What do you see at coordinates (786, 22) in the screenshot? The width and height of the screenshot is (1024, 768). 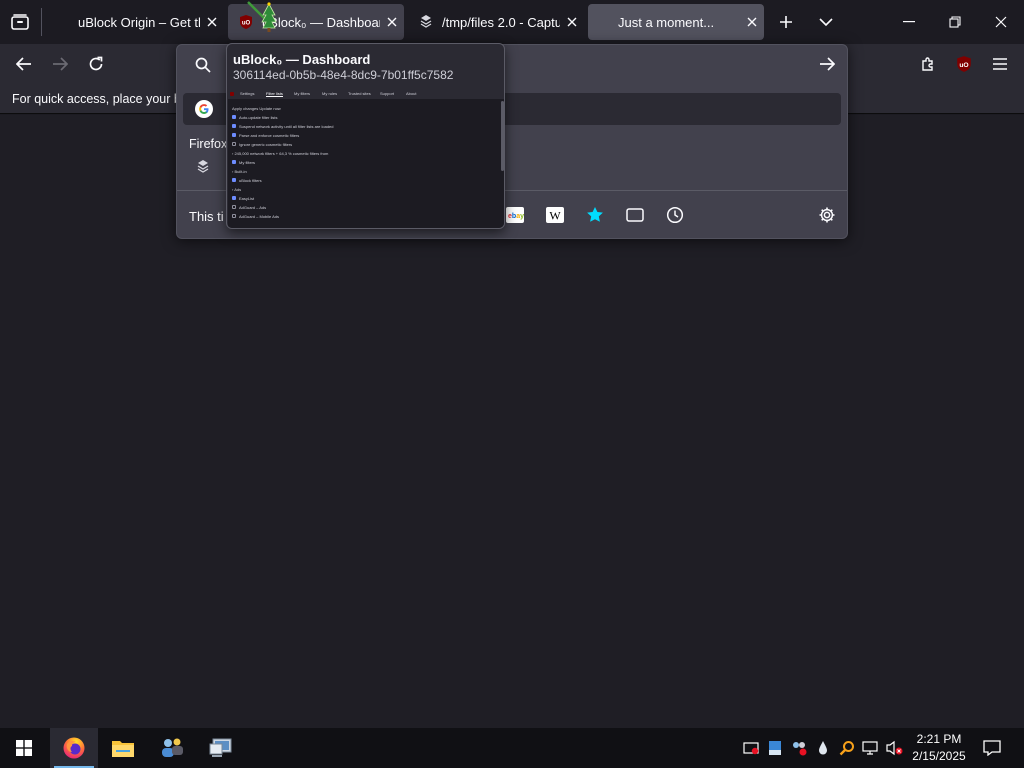 I see `new-tab-button` at bounding box center [786, 22].